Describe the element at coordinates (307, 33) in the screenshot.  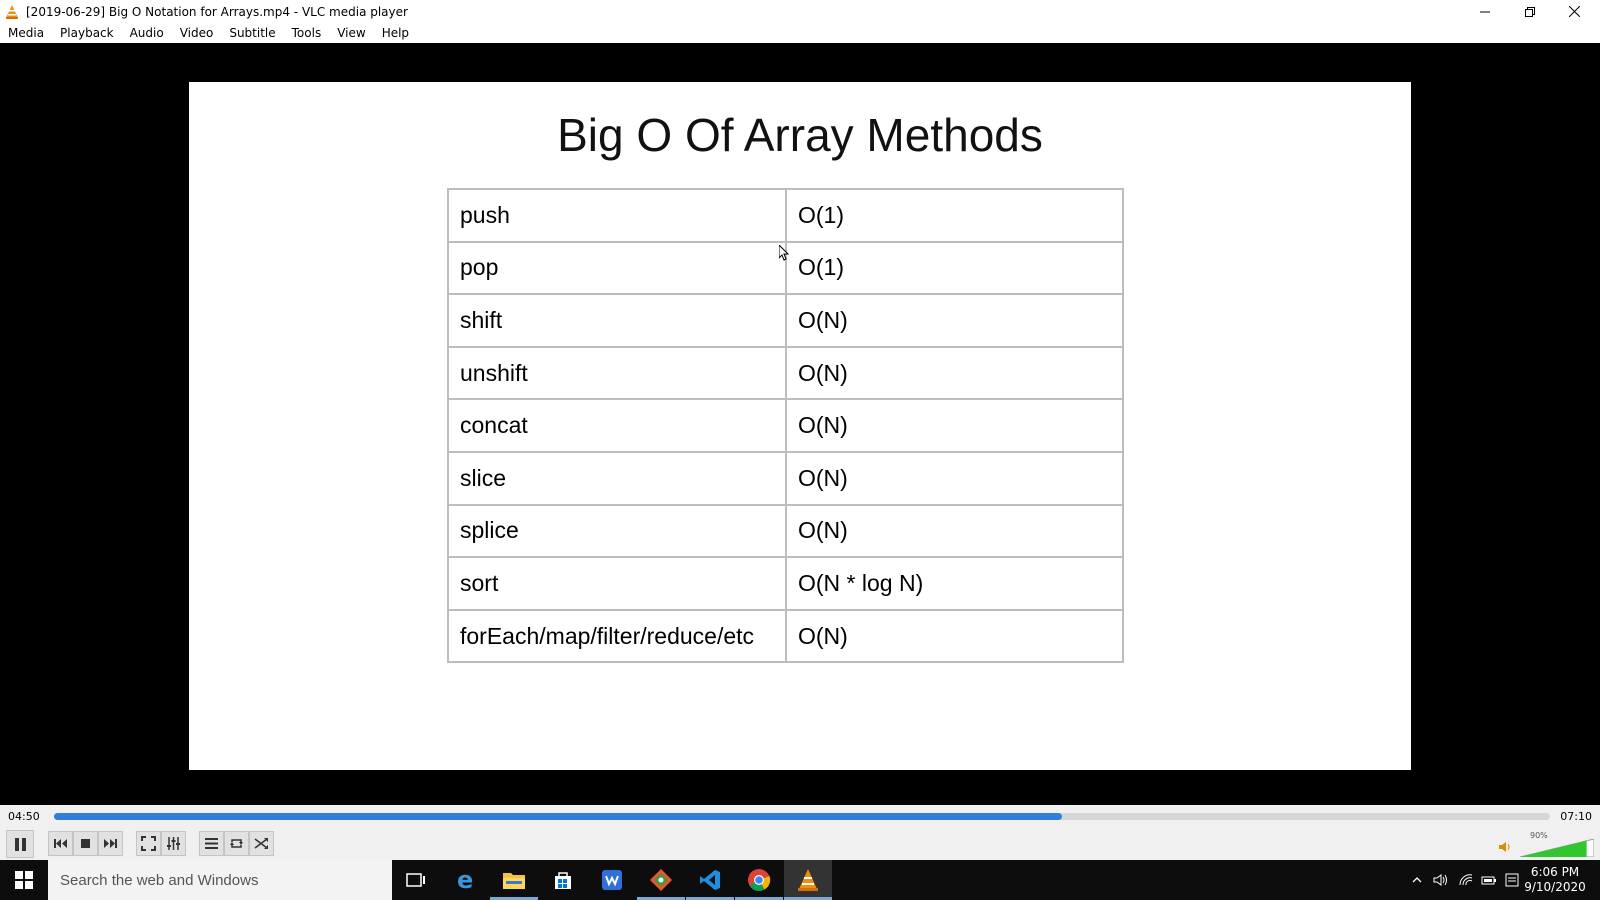
I see `menu-tools: Tools` at that location.